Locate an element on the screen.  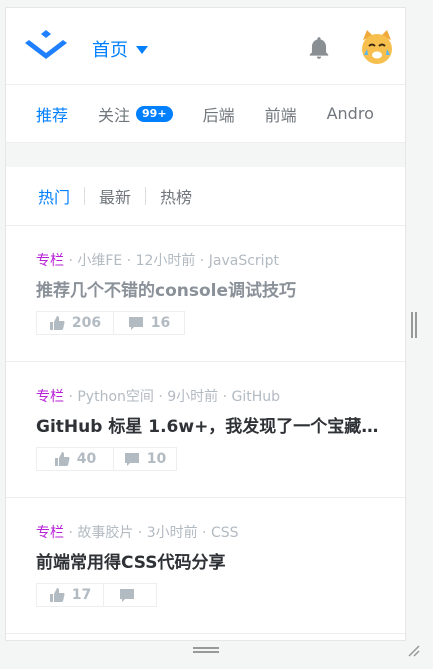
home-dropdown: 首页 is located at coordinates (120, 49).